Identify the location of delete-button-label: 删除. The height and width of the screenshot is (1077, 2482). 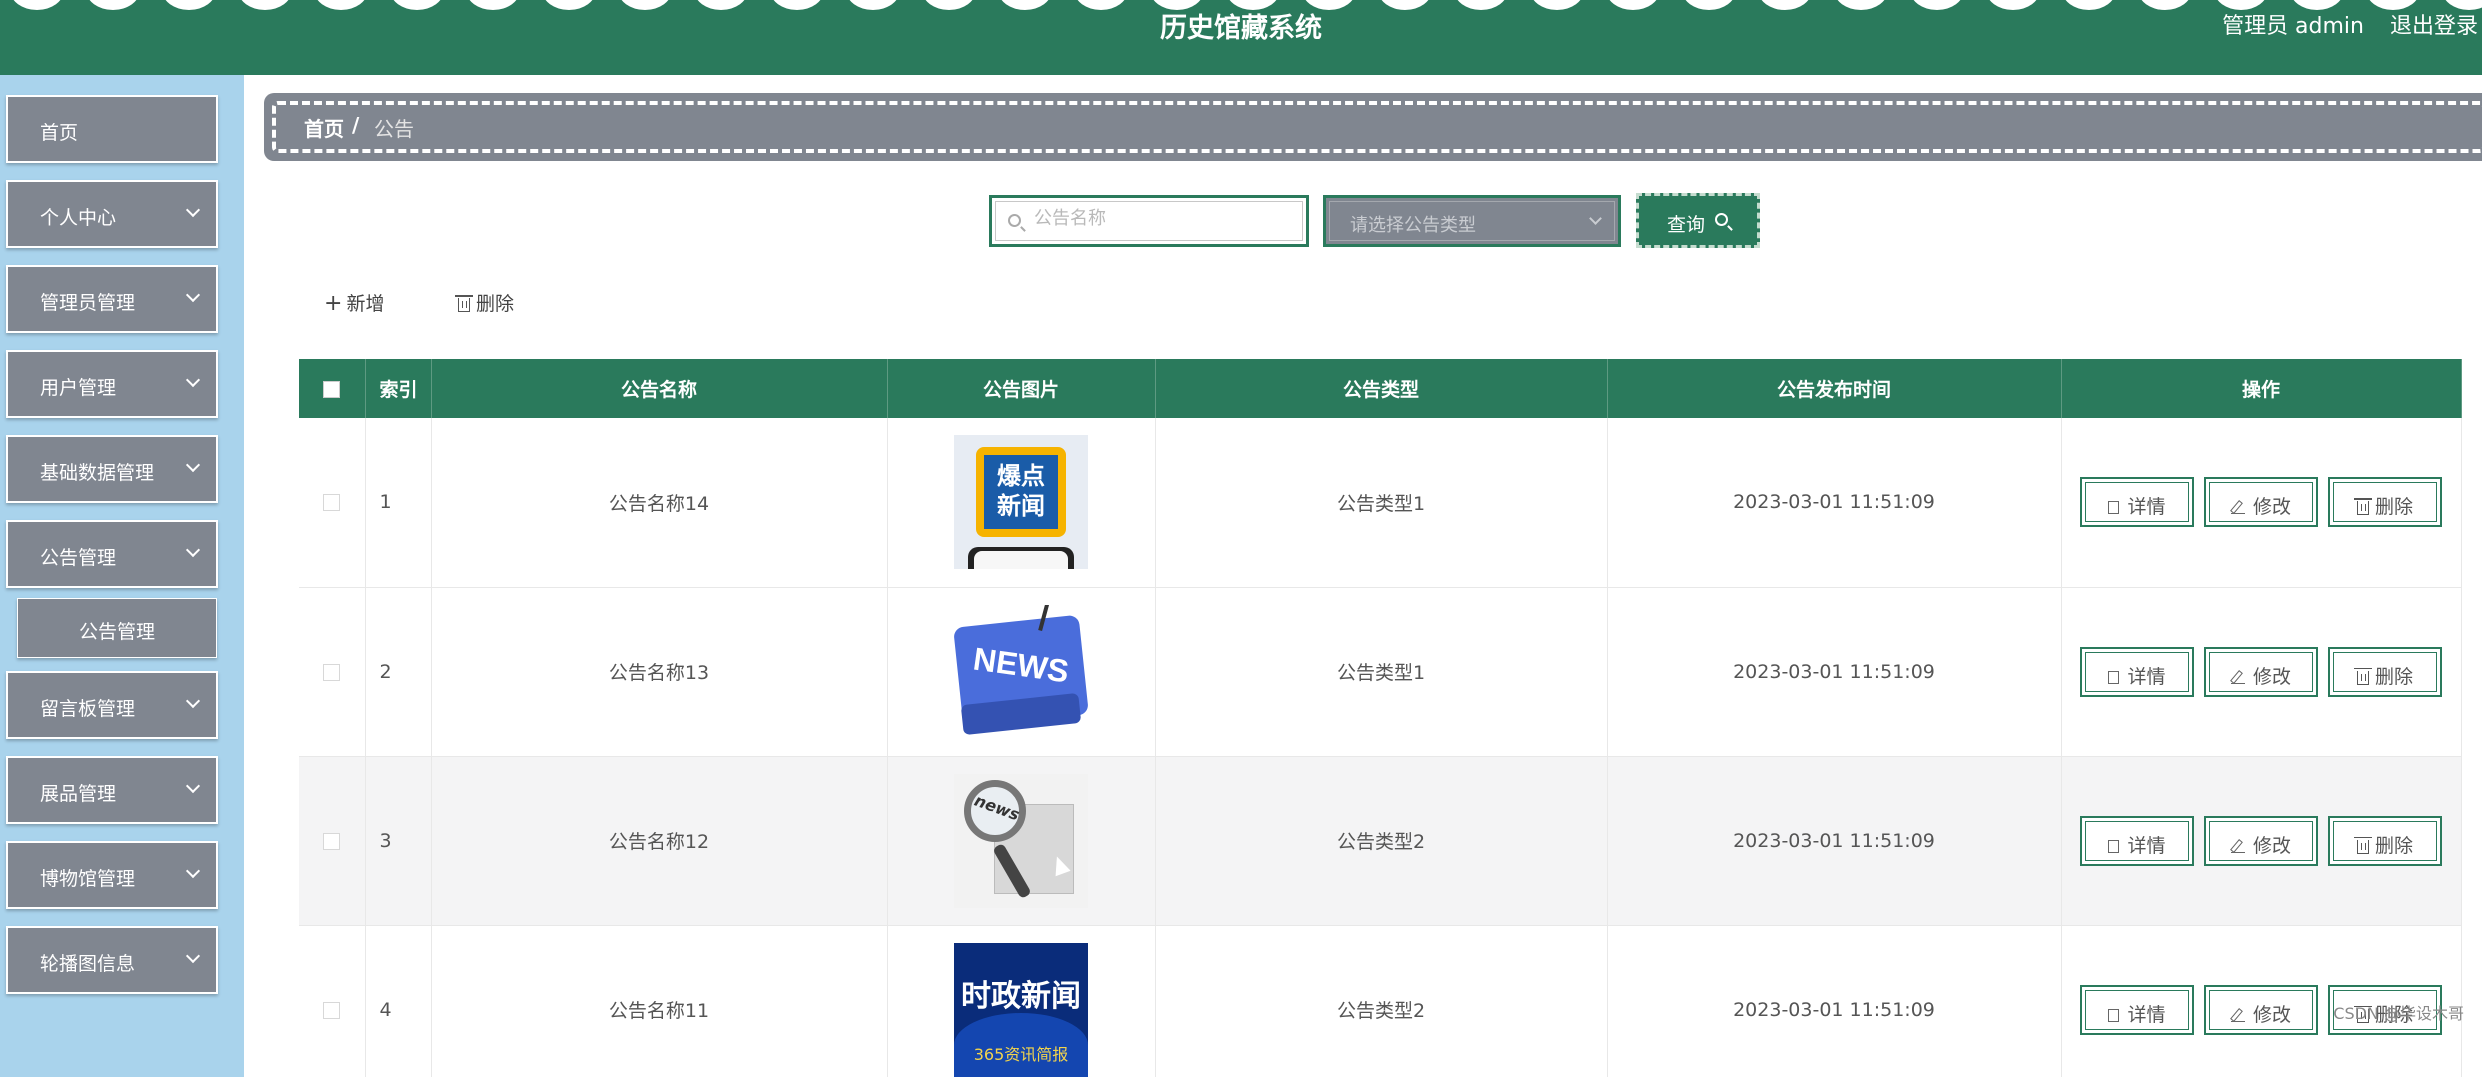
(495, 304).